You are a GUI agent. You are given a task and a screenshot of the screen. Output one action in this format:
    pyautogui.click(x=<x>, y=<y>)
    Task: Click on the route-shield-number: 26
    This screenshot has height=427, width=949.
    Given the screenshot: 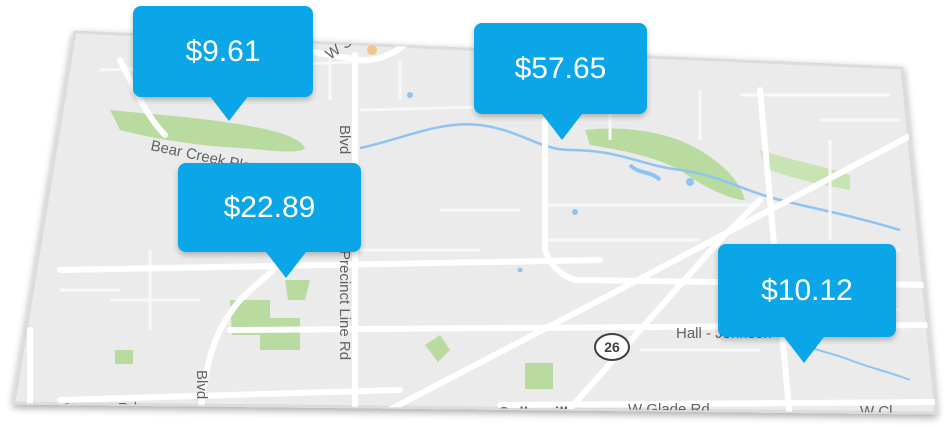 What is the action you would take?
    pyautogui.click(x=612, y=347)
    